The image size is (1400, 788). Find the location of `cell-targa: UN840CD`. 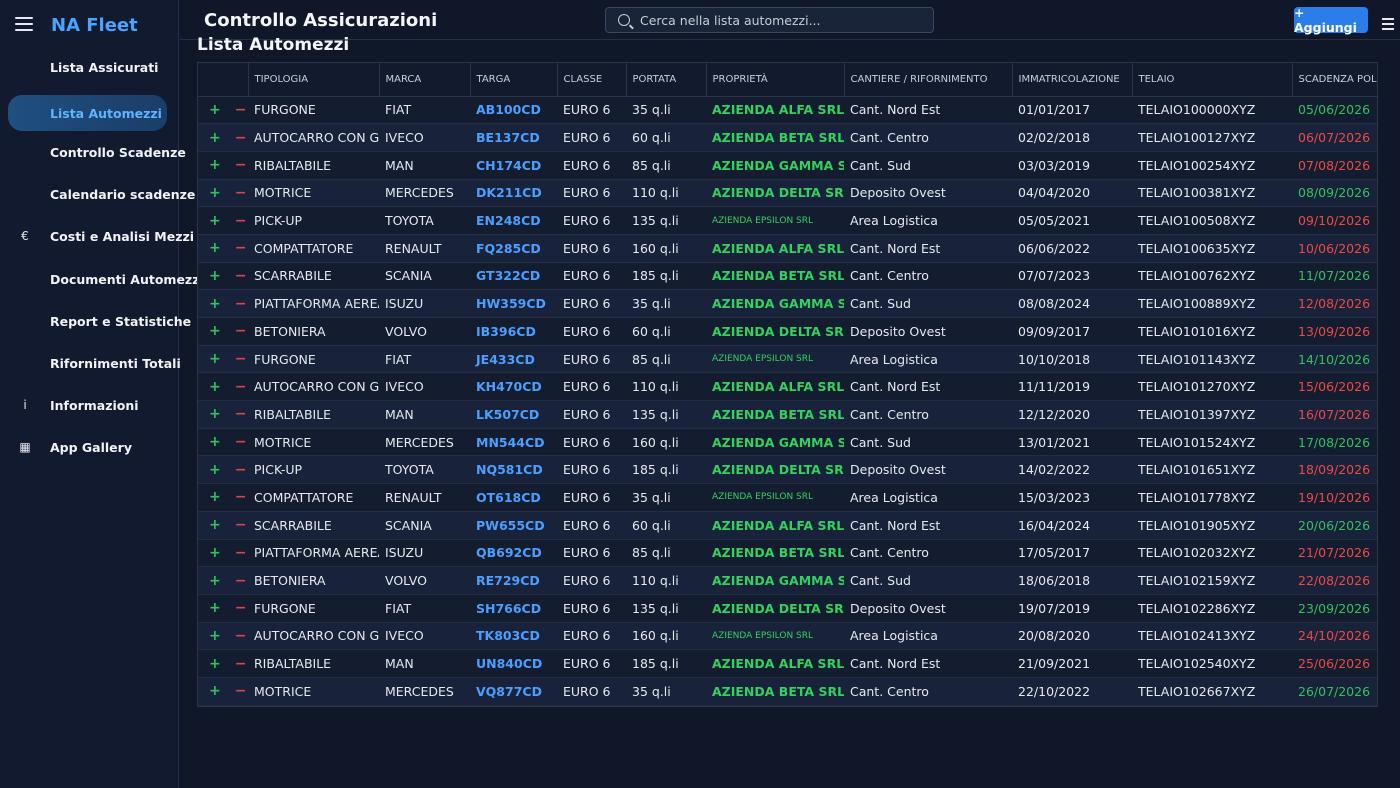

cell-targa: UN840CD is located at coordinates (513, 663).